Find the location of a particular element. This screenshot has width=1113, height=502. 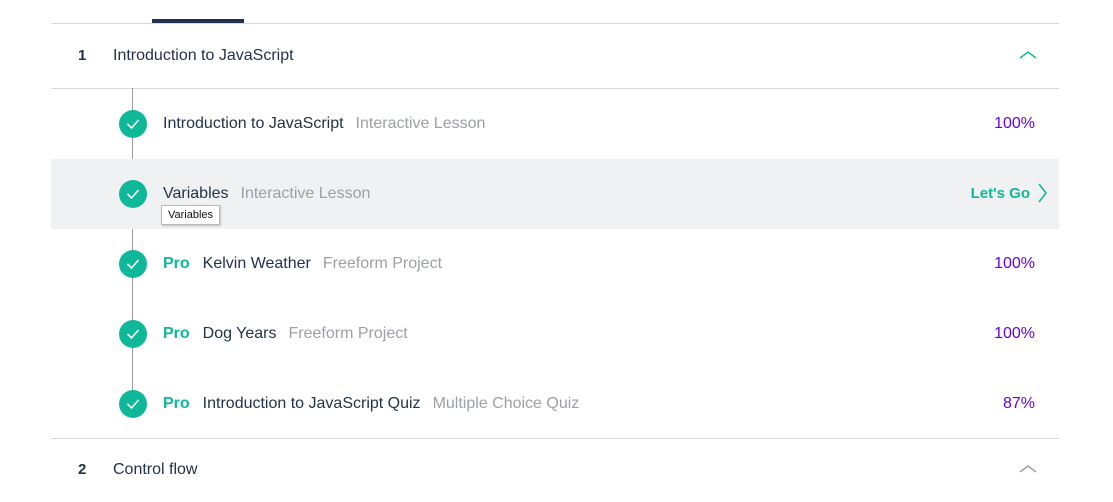

section-header-2: 2 Control flow is located at coordinates (555, 470).